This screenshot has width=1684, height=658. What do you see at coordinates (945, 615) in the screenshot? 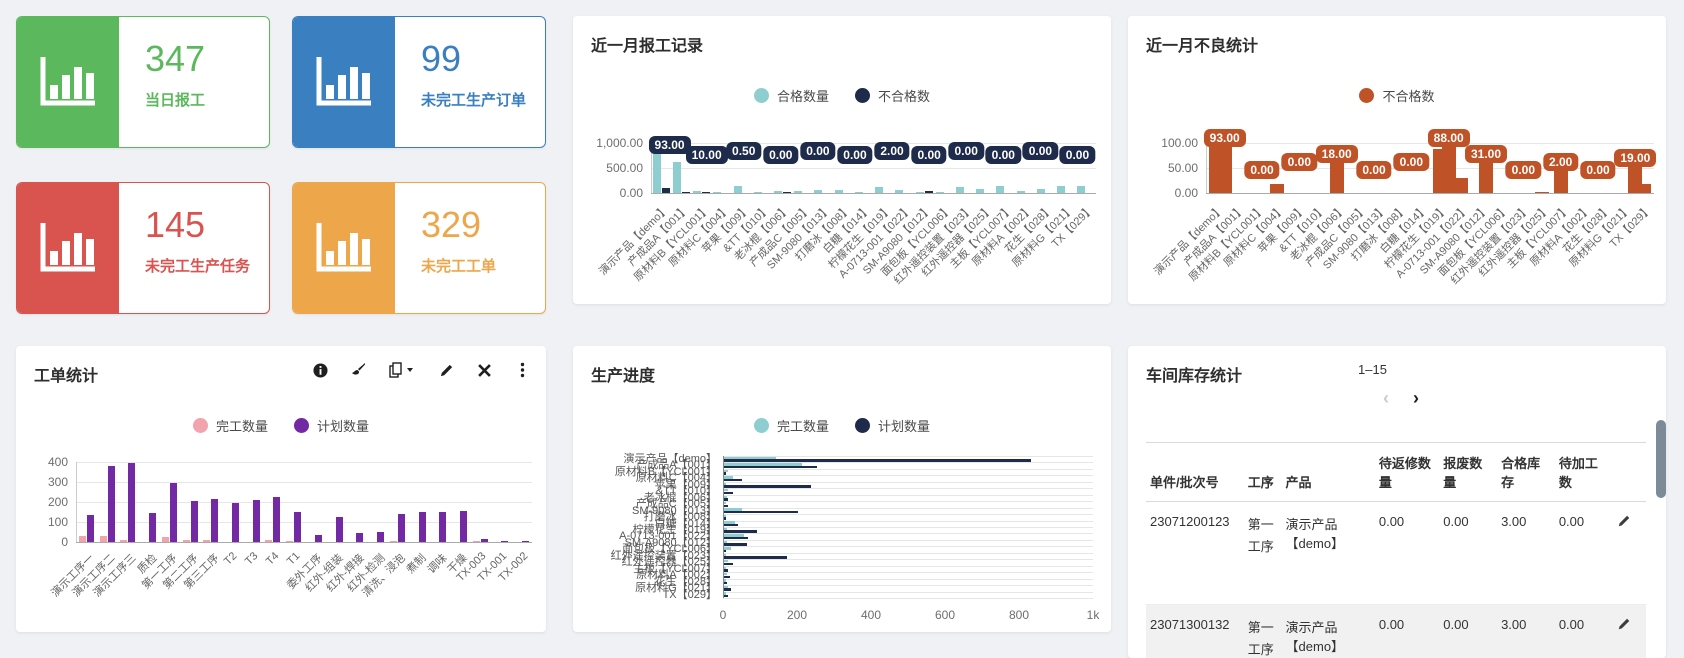
I see `x-axis-tick: 600` at bounding box center [945, 615].